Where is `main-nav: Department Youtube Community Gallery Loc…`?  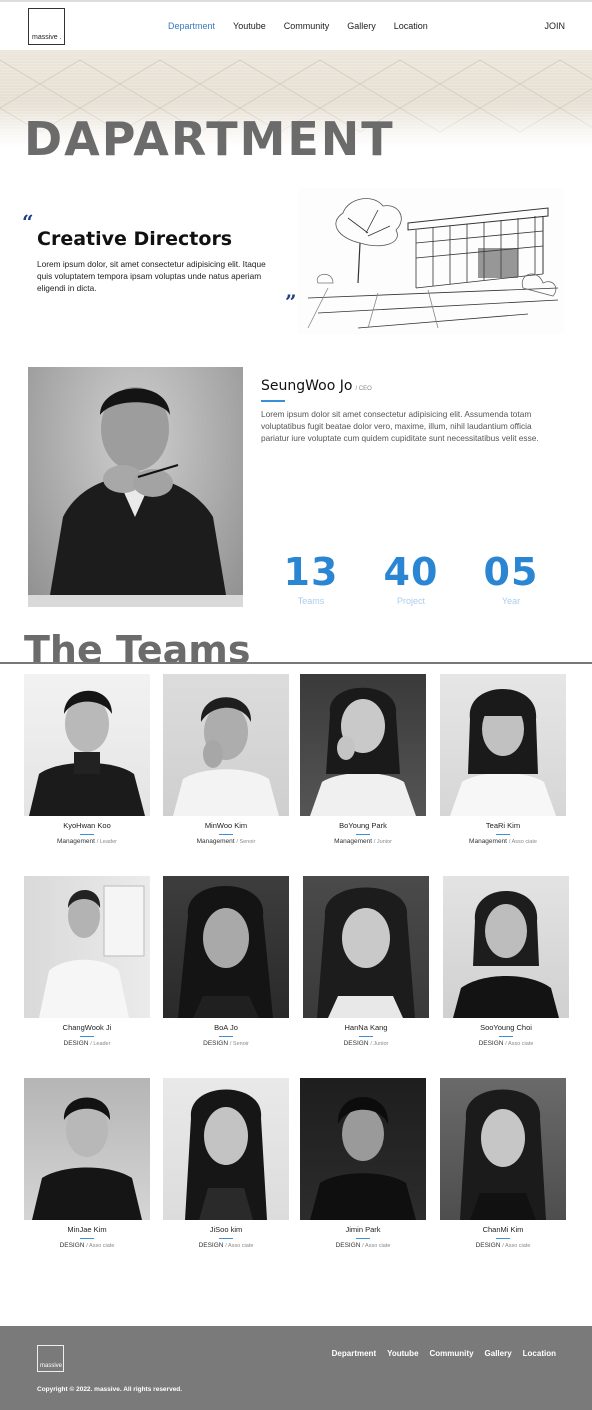 main-nav: Department Youtube Community Gallery Loc… is located at coordinates (298, 26).